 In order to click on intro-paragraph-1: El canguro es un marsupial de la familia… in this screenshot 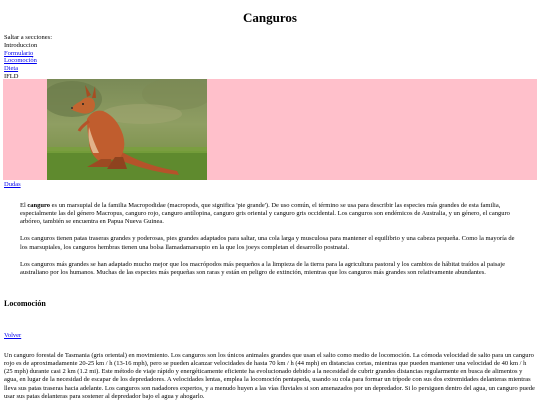, I will do `click(265, 214)`.